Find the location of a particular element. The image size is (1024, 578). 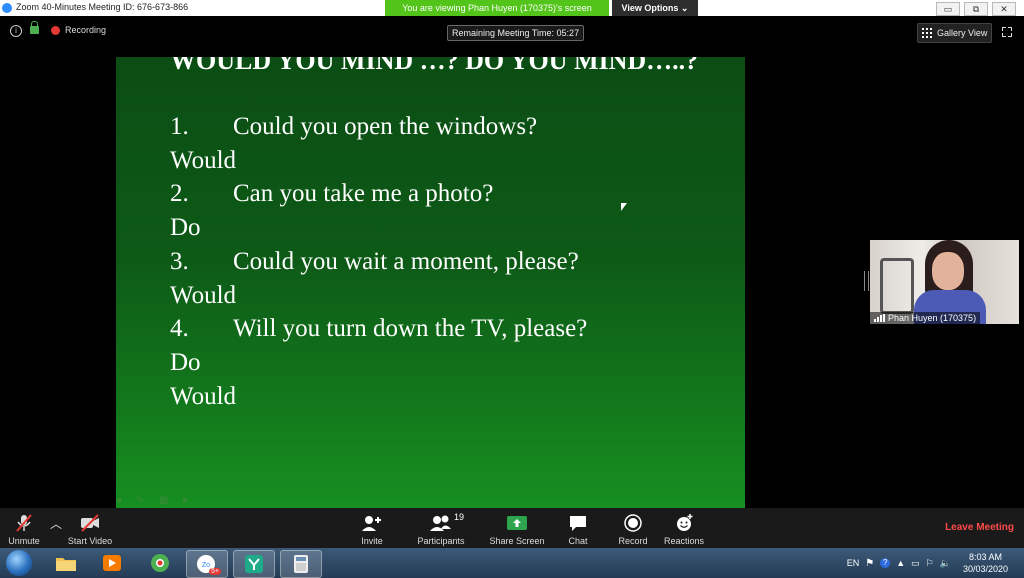

chat-button: Chat is located at coordinates (578, 528).